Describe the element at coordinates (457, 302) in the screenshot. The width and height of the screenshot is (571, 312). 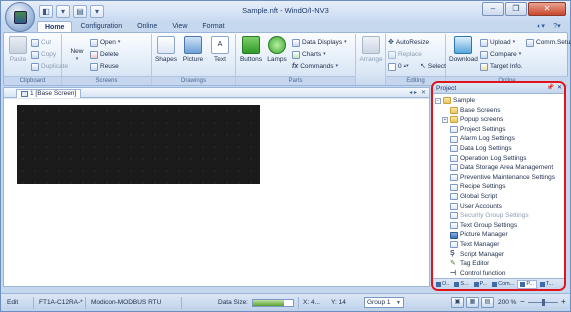
I see `view-normal-icon: ▣` at that location.